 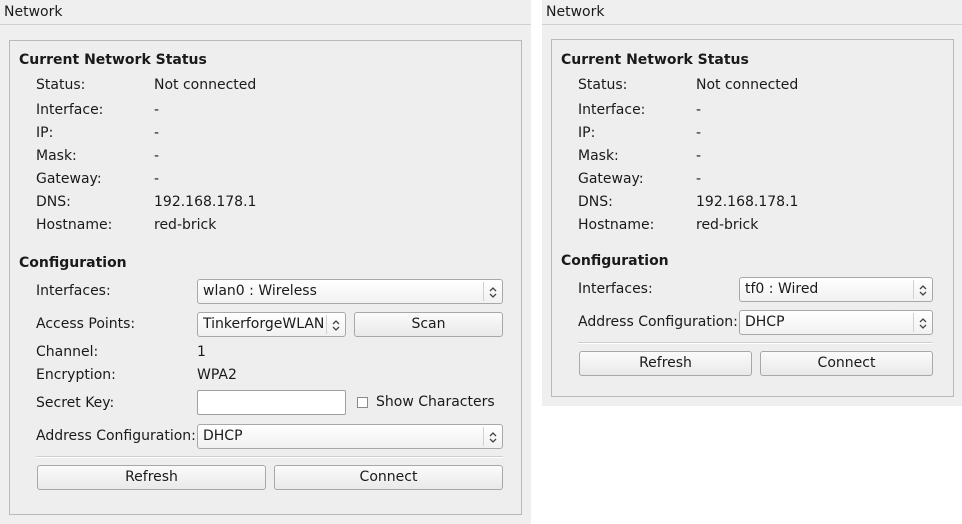 I want to click on interfaces-select-value: wlan0 : Wireless, so click(x=260, y=291).